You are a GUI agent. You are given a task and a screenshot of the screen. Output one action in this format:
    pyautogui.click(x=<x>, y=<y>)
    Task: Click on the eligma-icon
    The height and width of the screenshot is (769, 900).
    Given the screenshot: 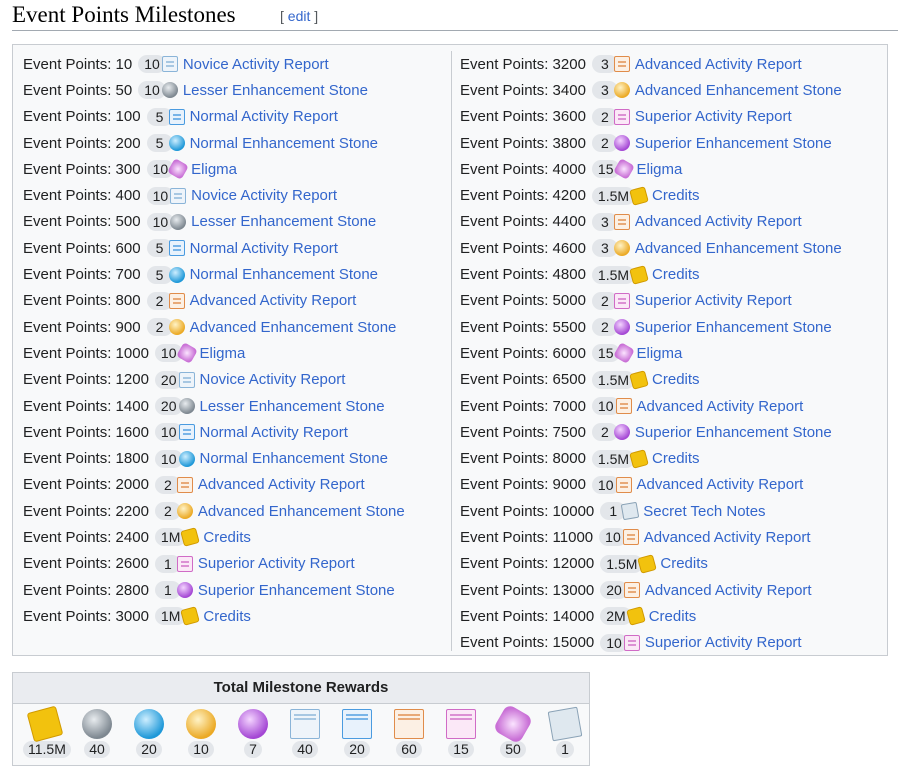 What is the action you would take?
    pyautogui.click(x=513, y=724)
    